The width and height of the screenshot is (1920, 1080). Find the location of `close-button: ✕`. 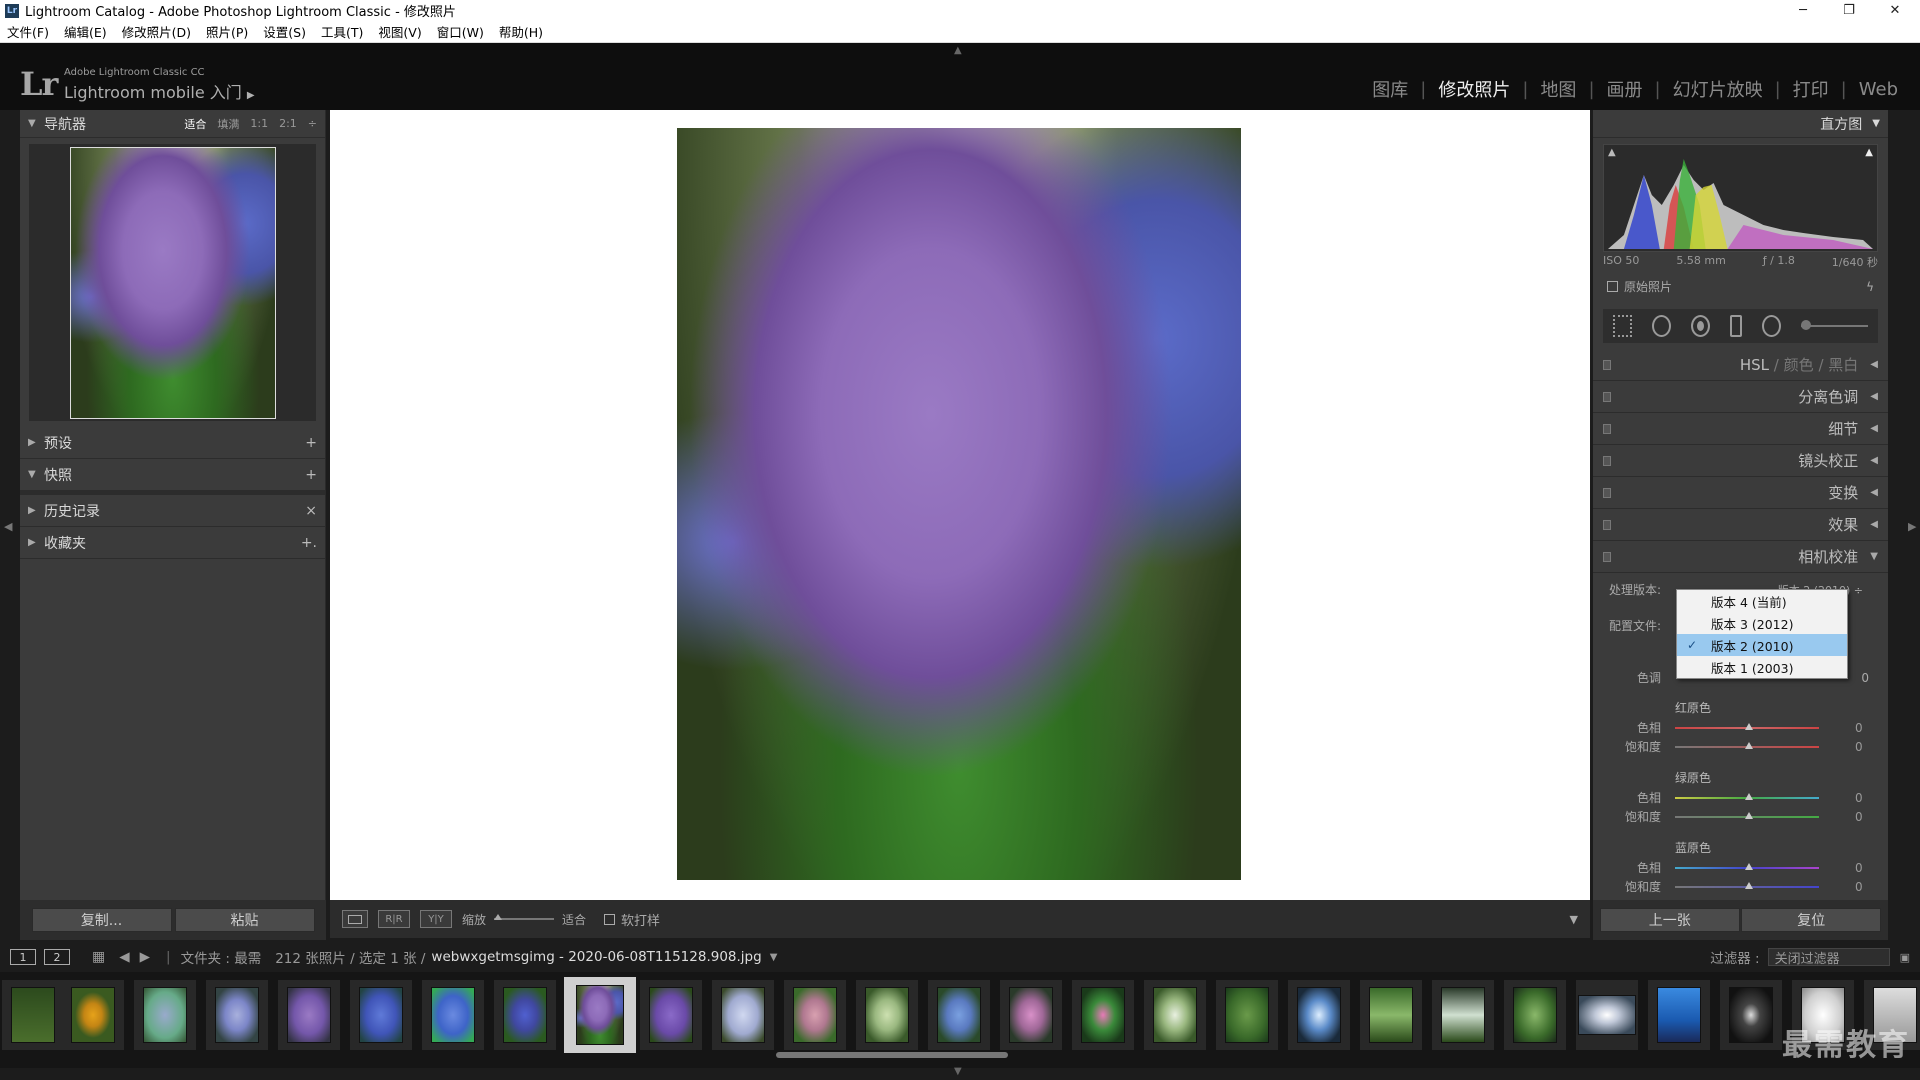

close-button: ✕ is located at coordinates (1895, 10).